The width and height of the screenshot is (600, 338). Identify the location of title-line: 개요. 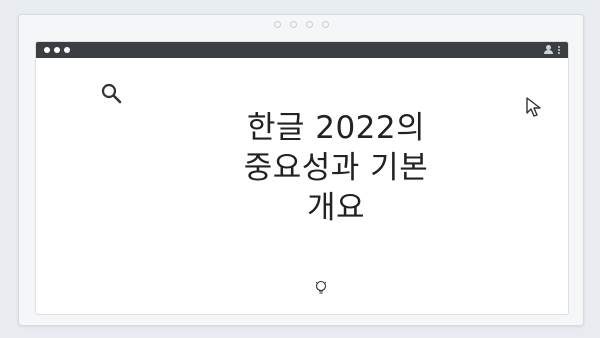
(336, 208).